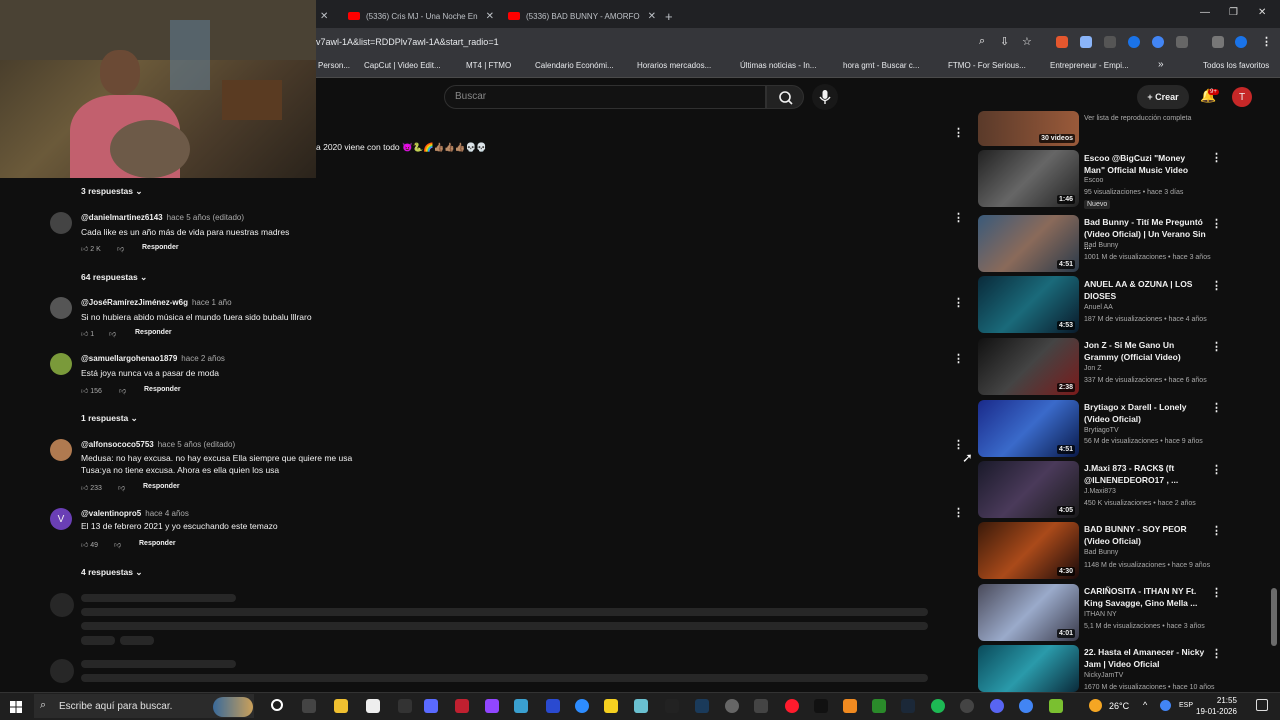 This screenshot has height=720, width=1280. Describe the element at coordinates (492, 706) in the screenshot. I see `twitch-icon` at that location.